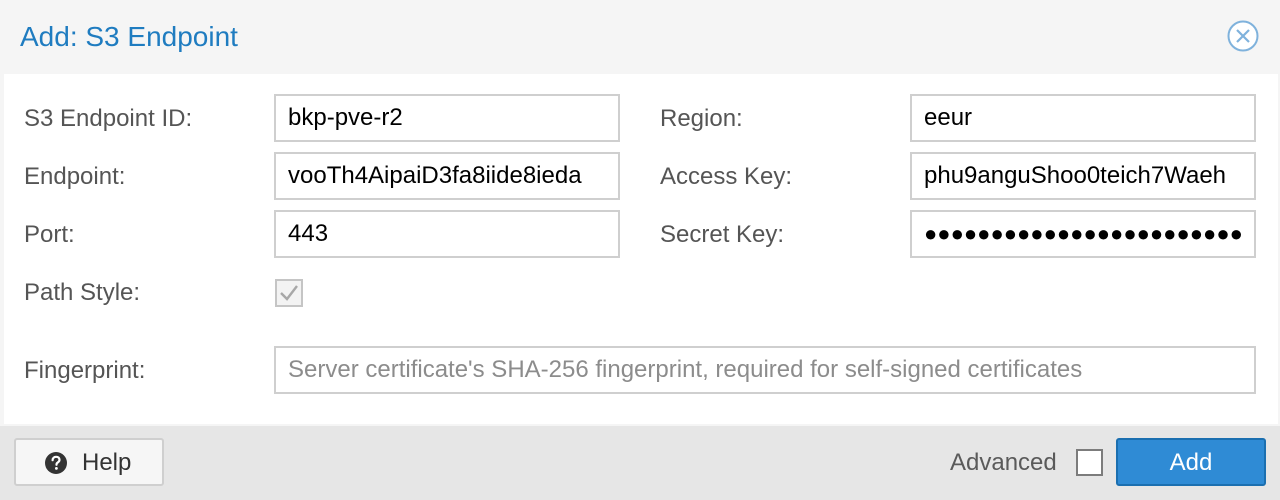 The height and width of the screenshot is (500, 1280). I want to click on advanced-label: Advanced, so click(1003, 462).